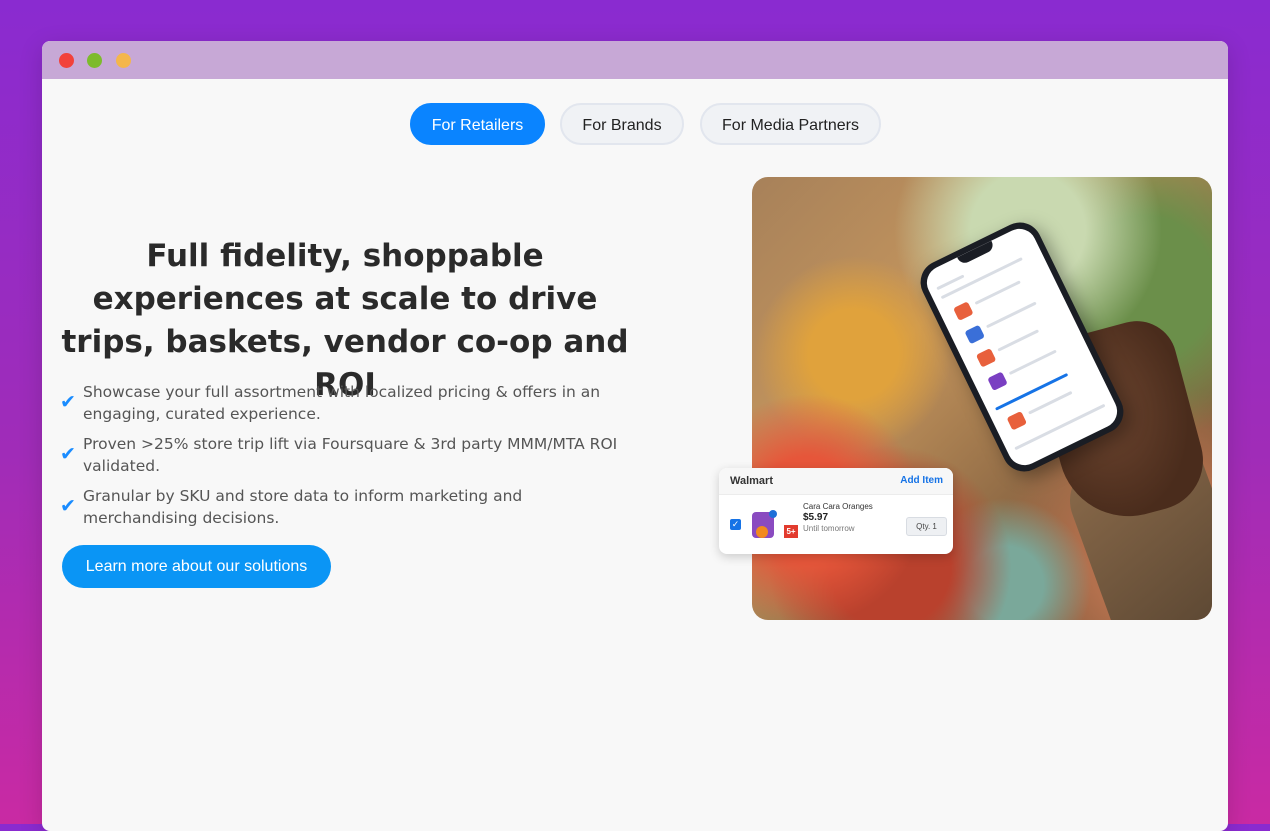  I want to click on phone-notch, so click(976, 253).